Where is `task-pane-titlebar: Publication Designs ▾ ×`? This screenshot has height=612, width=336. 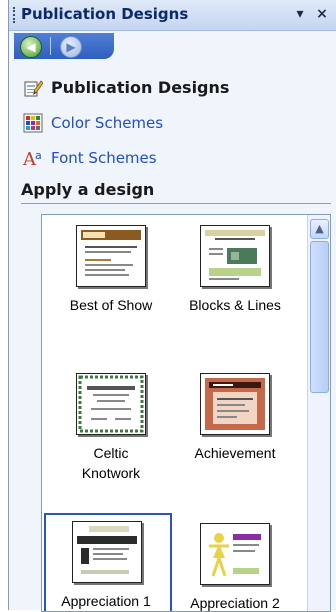
task-pane-titlebar: Publication Designs ▾ × is located at coordinates (172, 15).